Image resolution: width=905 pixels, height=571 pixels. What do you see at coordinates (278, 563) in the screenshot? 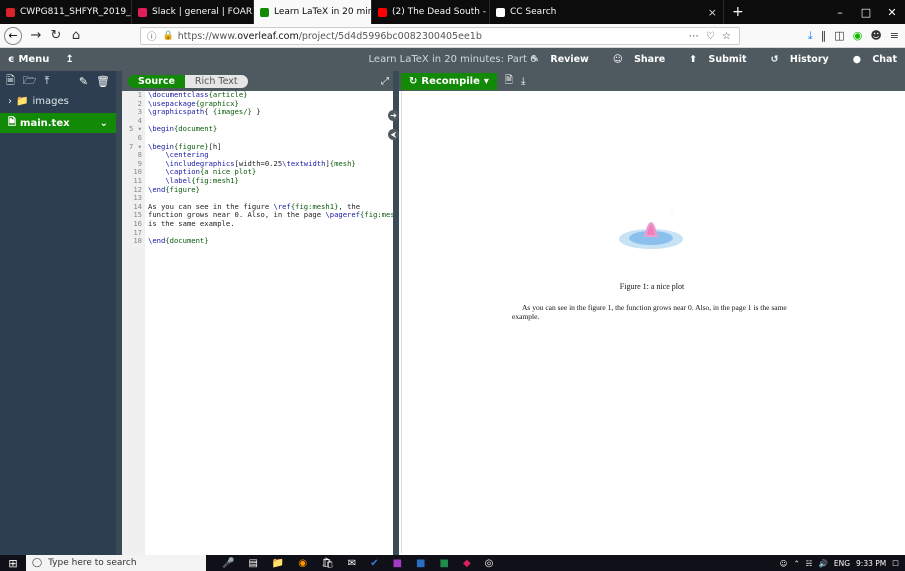
I see `file-explorer-icon: 📁` at bounding box center [278, 563].